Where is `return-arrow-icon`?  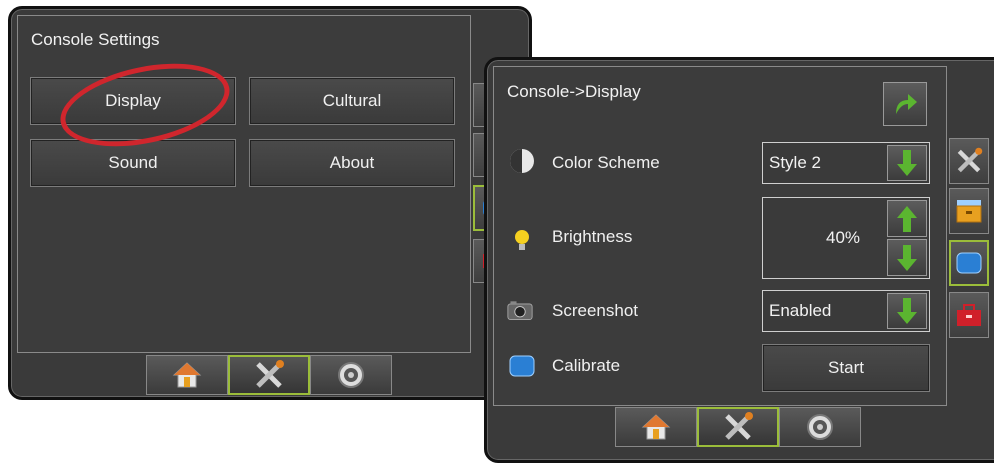
return-arrow-icon is located at coordinates (906, 104).